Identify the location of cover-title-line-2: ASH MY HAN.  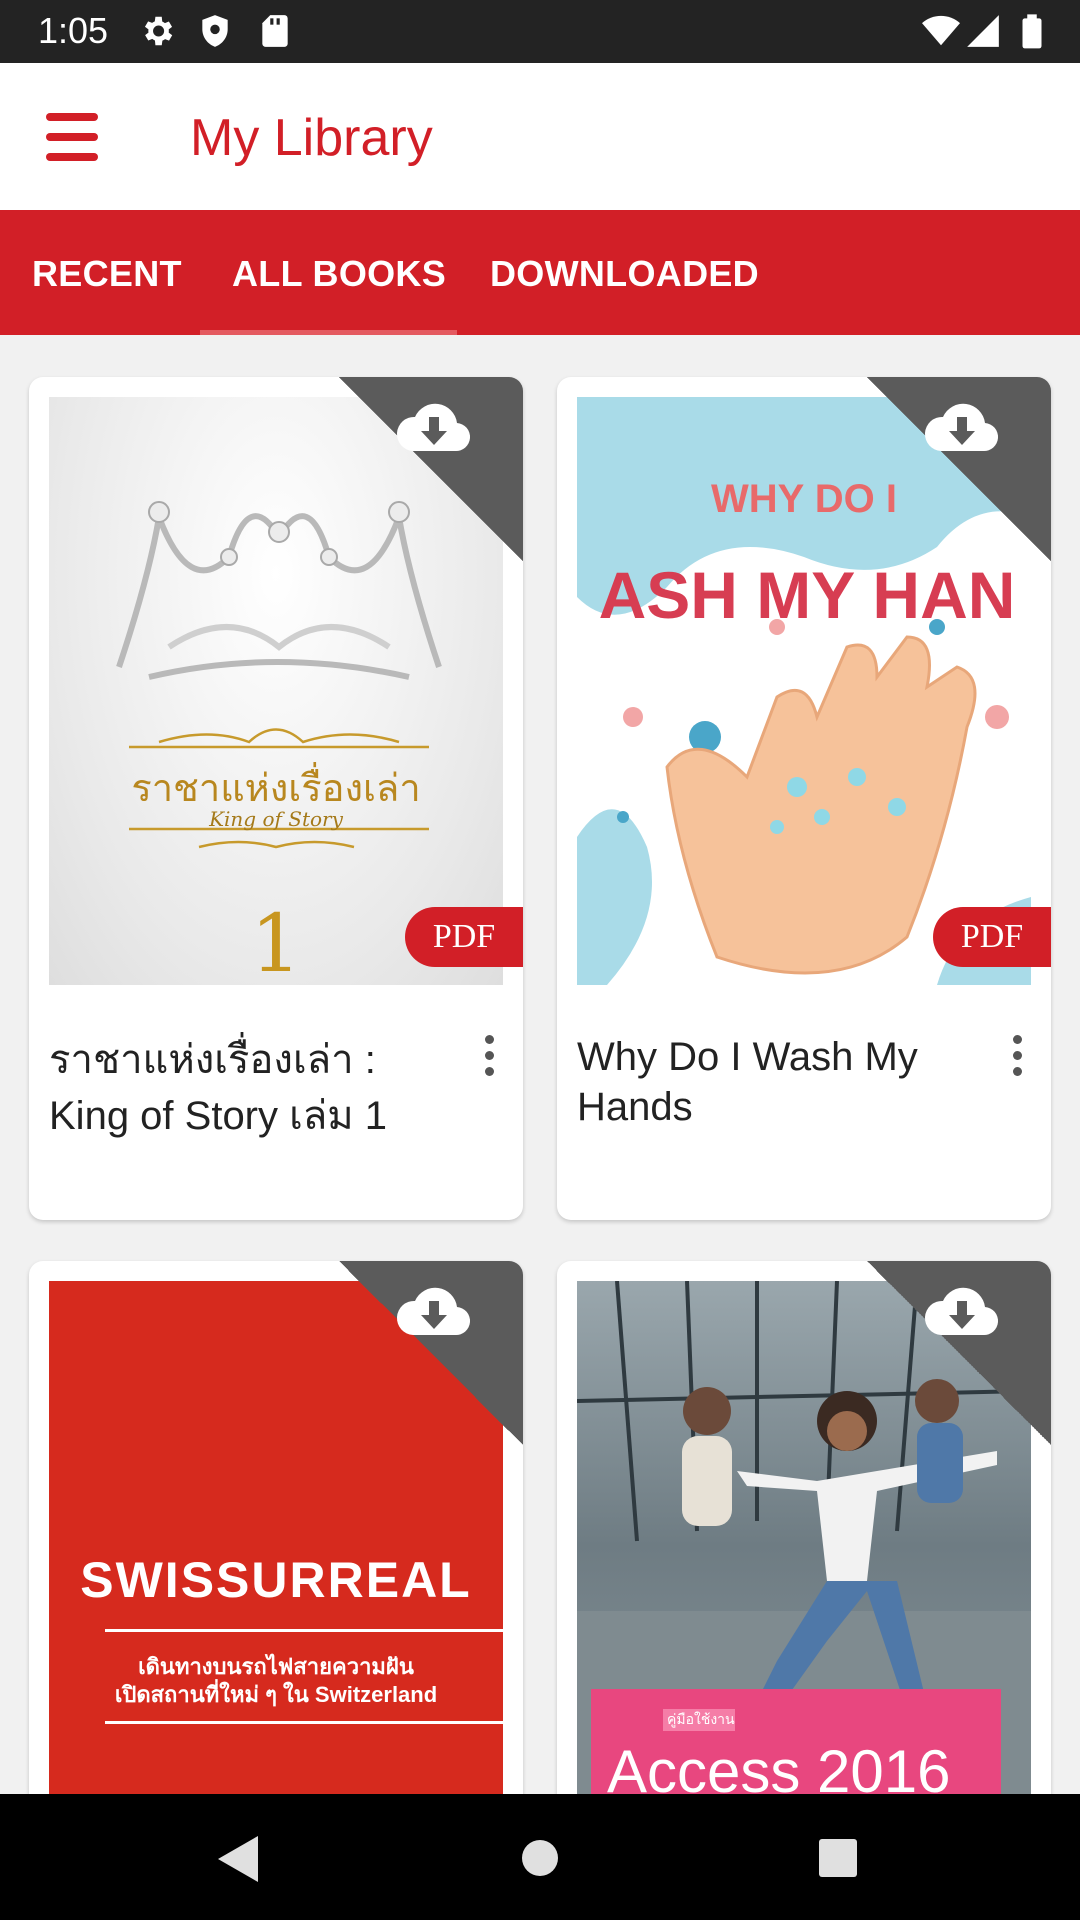
(807, 595).